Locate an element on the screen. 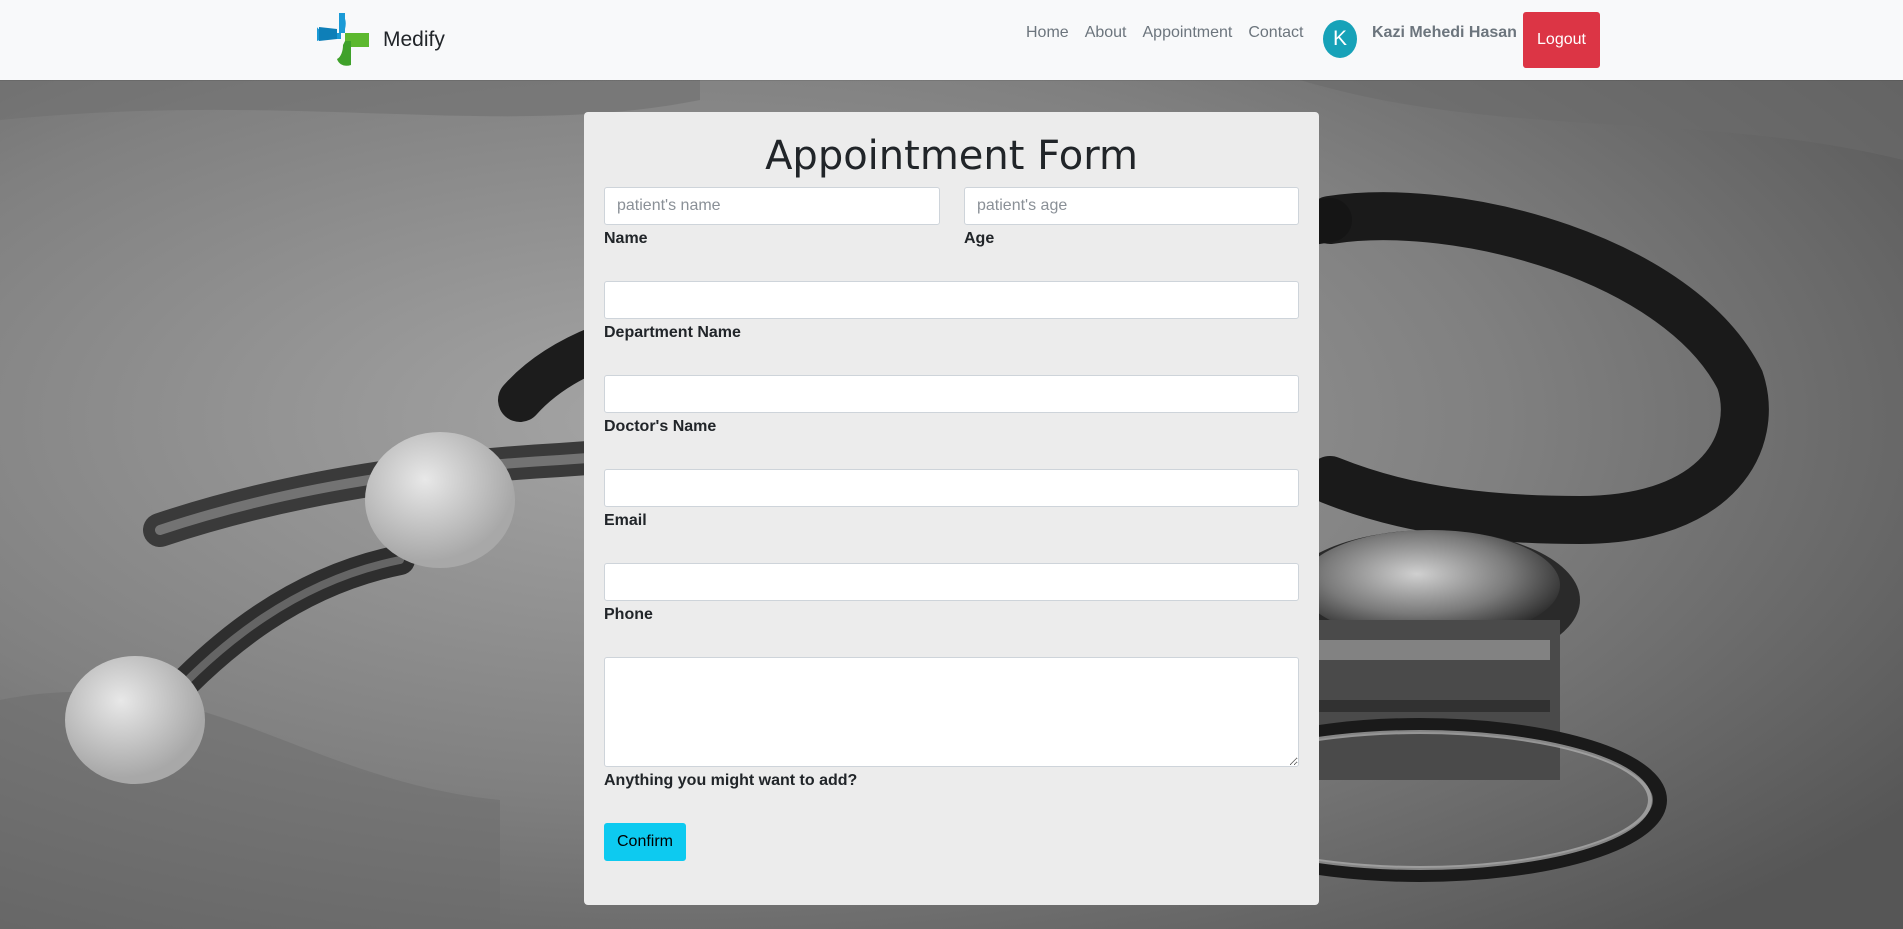 This screenshot has width=1903, height=929. email-input is located at coordinates (951, 488).